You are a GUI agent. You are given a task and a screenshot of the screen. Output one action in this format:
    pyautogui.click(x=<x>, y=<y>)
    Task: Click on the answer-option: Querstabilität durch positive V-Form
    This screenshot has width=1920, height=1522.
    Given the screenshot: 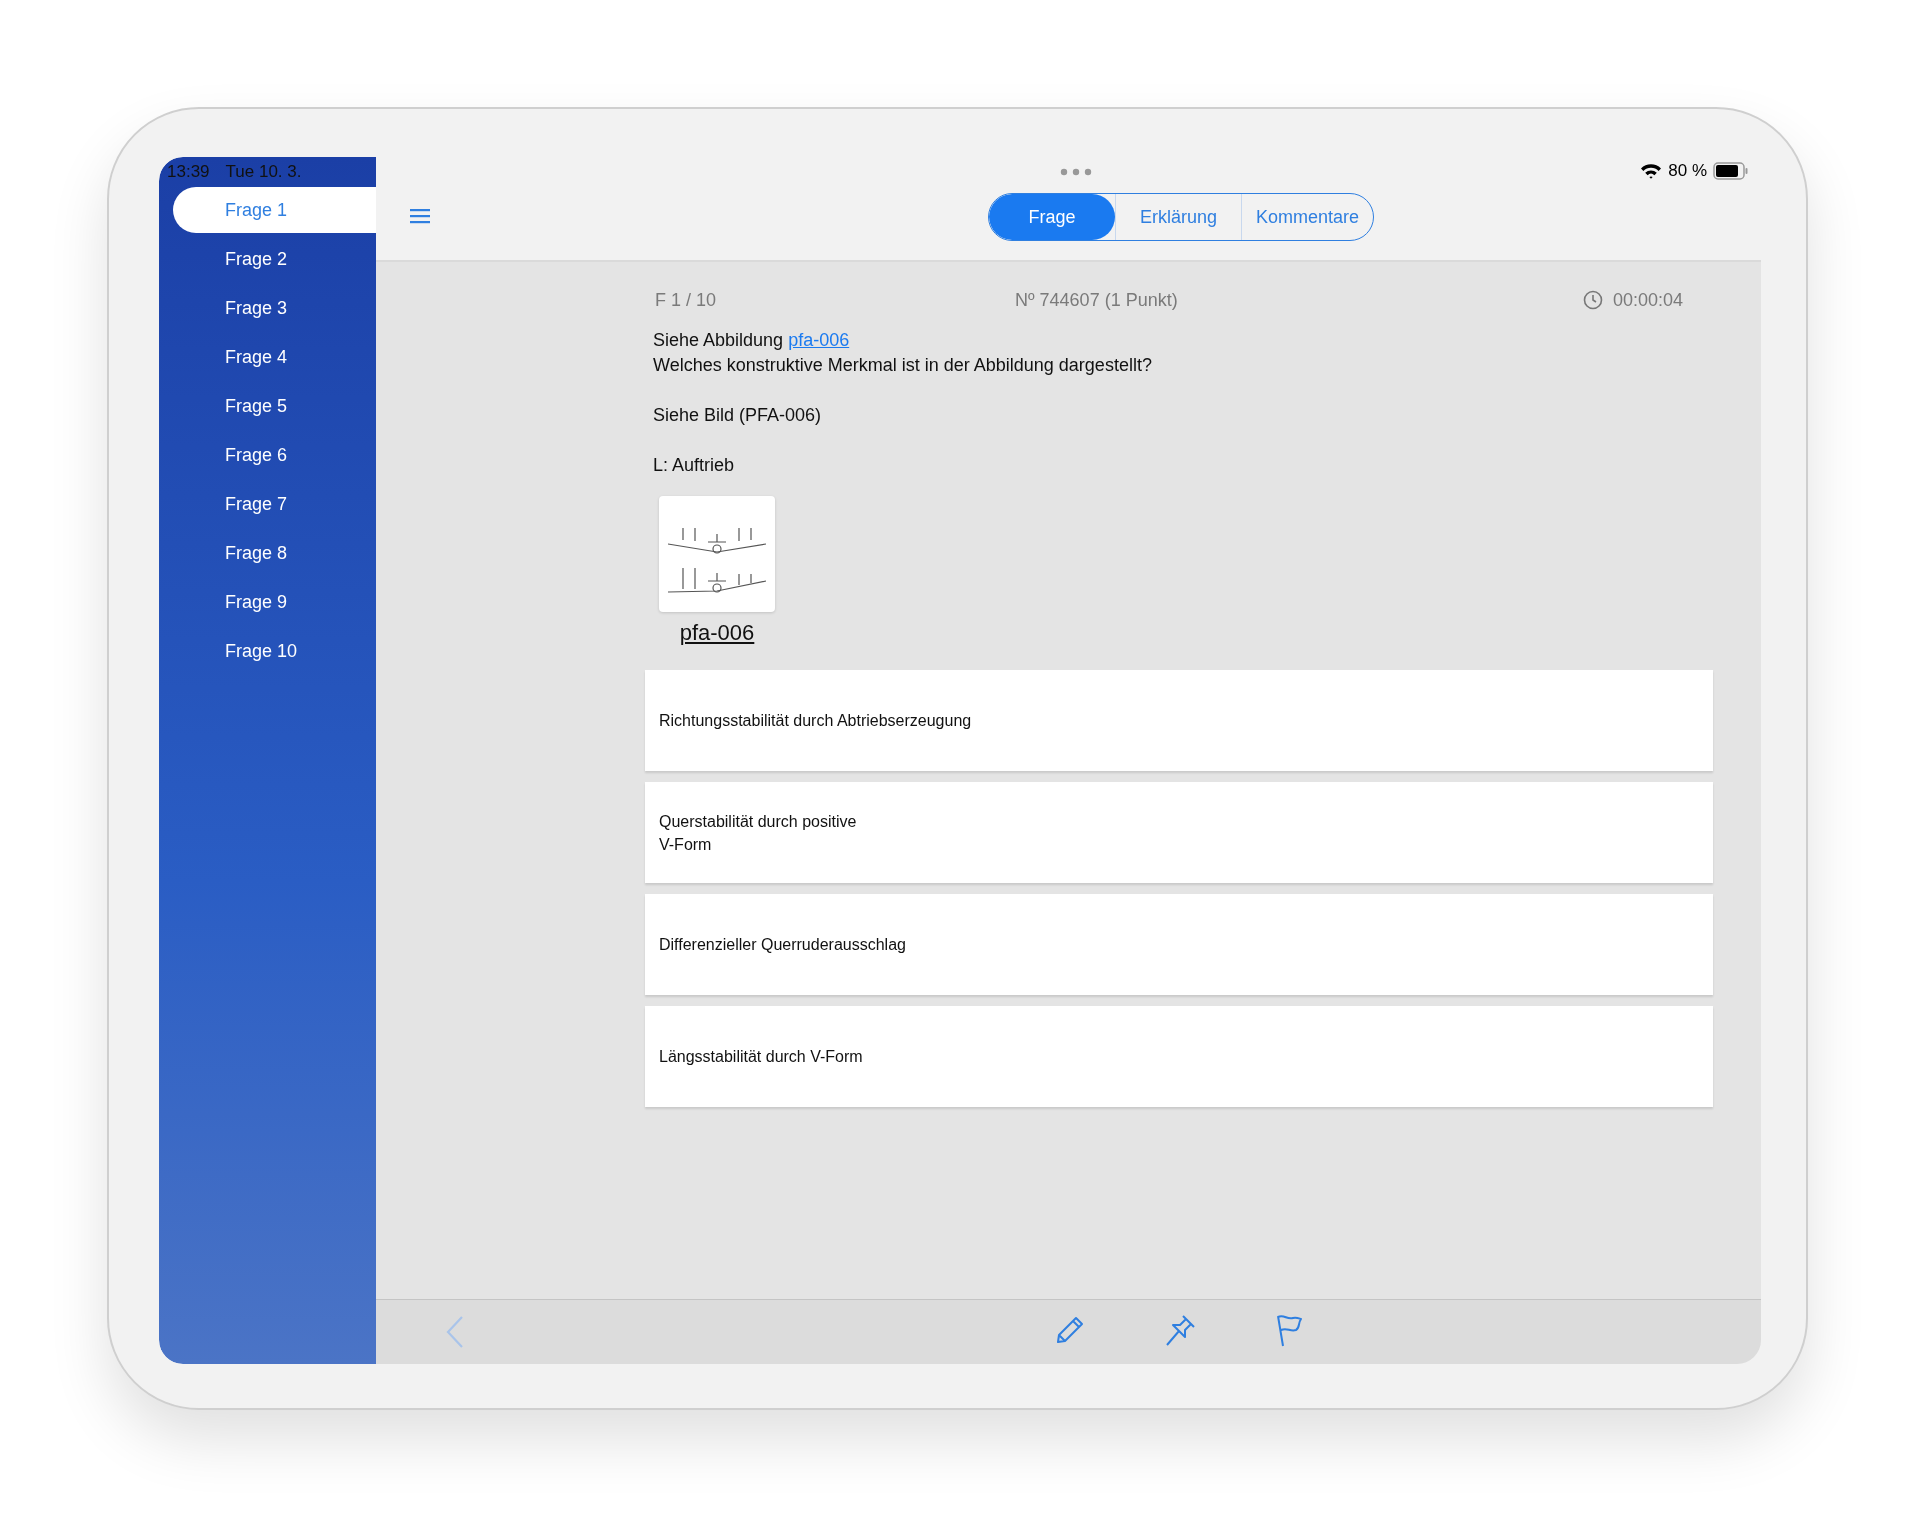 What is the action you would take?
    pyautogui.click(x=1179, y=832)
    